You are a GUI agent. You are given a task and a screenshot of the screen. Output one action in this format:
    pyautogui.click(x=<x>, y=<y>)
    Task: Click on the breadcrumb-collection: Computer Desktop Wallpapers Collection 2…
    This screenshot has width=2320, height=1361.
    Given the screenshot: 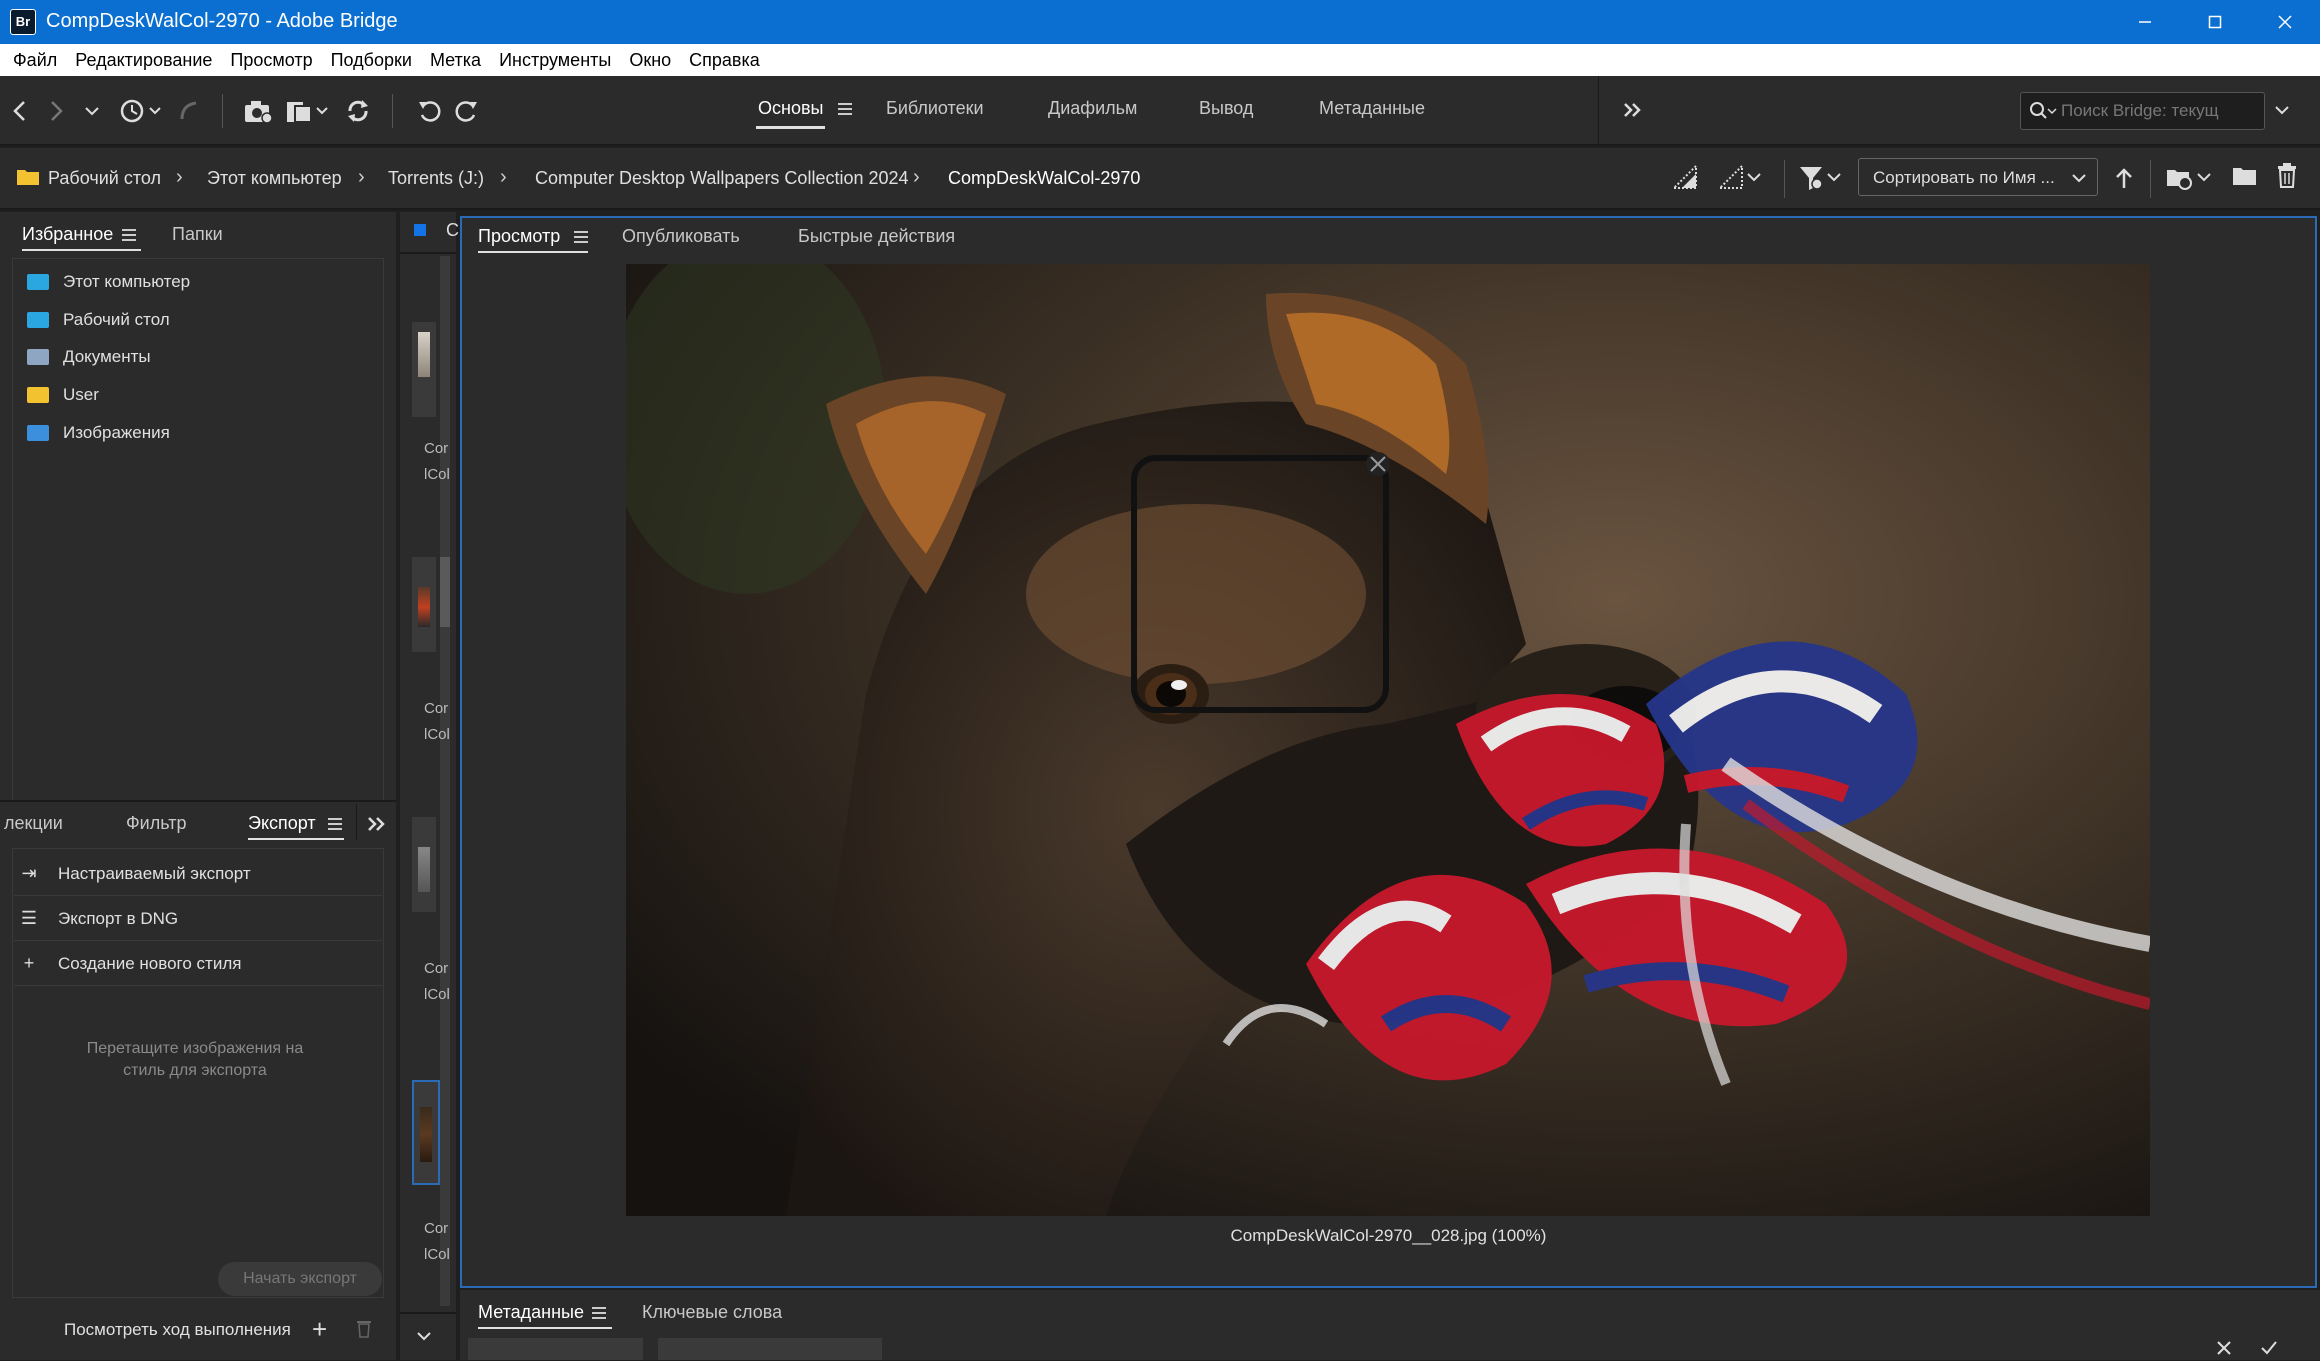 What is the action you would take?
    pyautogui.click(x=722, y=178)
    